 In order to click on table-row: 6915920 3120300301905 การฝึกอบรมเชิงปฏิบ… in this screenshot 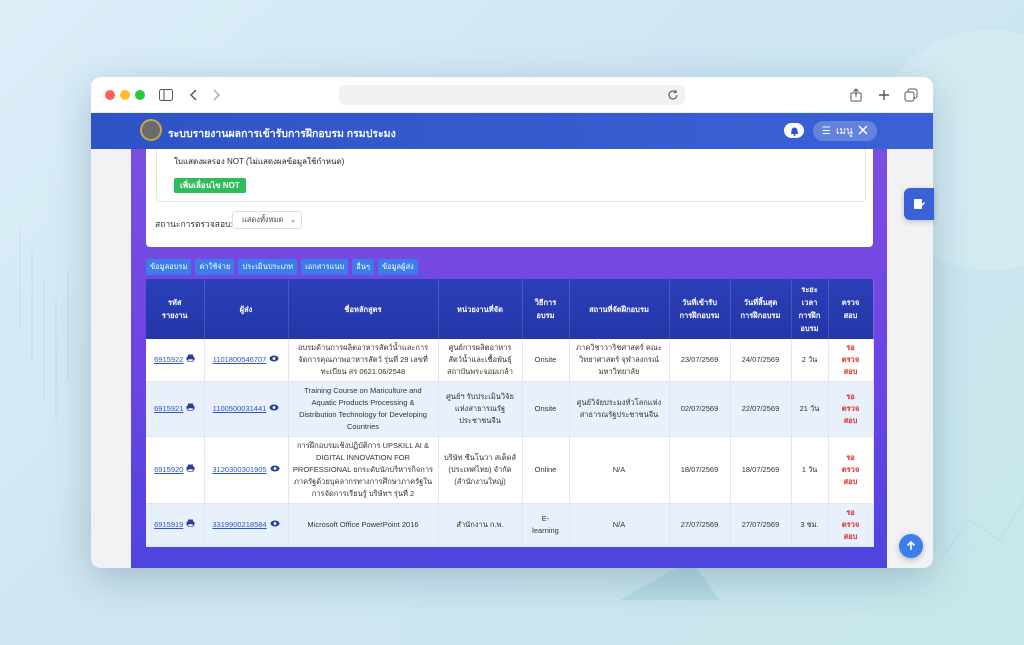, I will do `click(510, 470)`.